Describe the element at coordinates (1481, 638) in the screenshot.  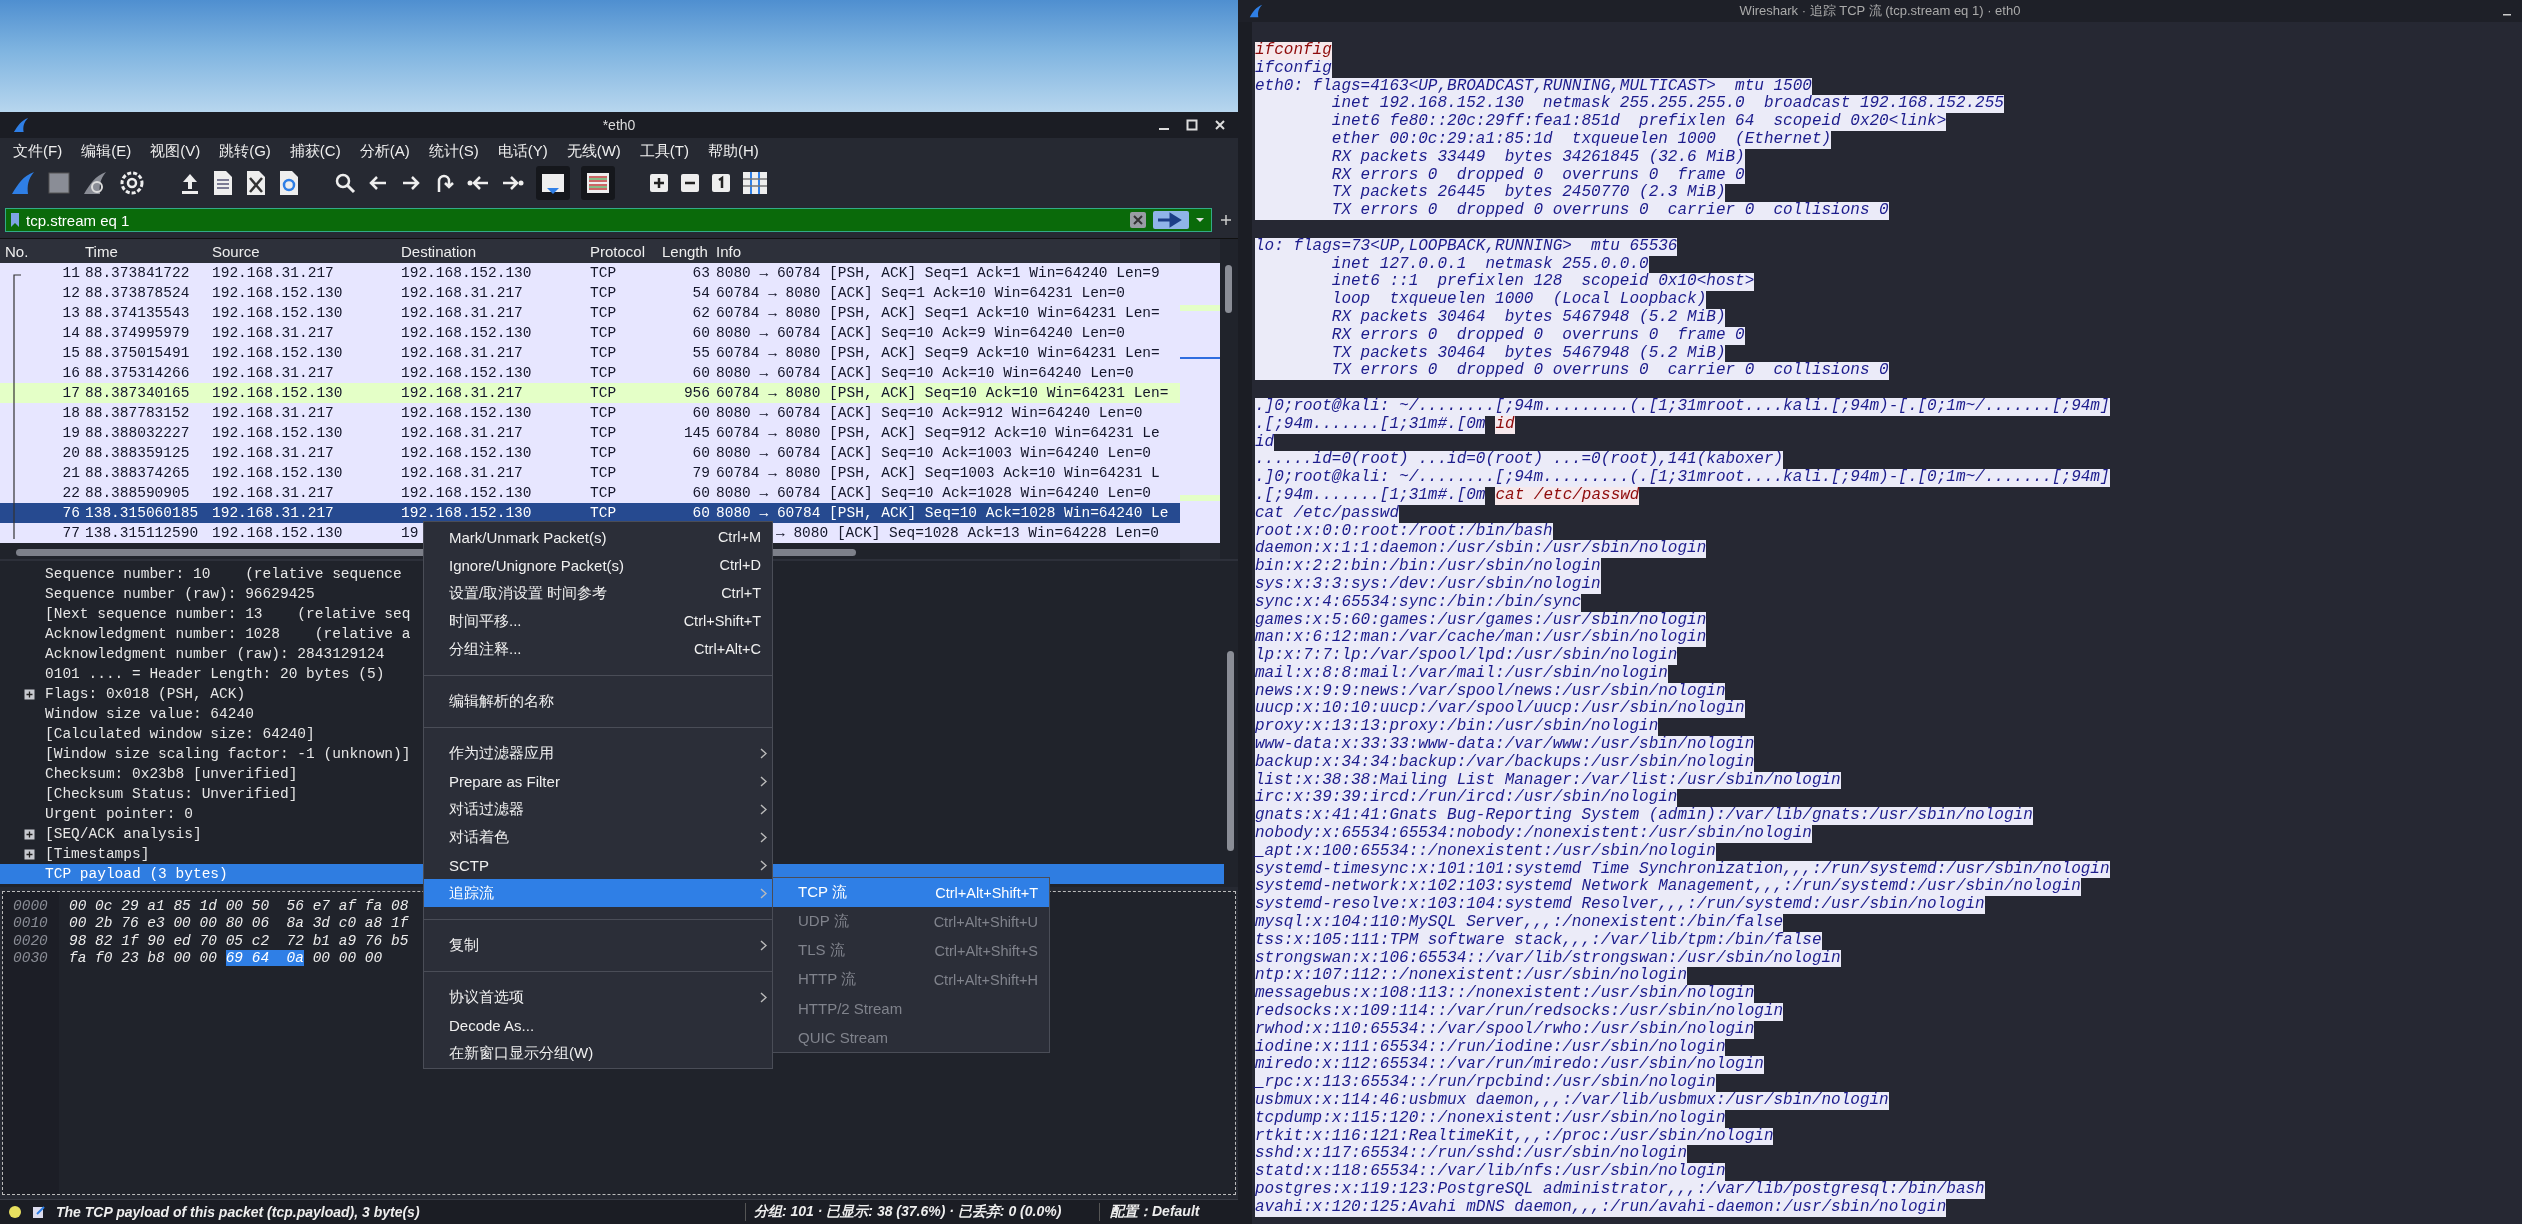
I see `received-text: man:x:6:12:man:/var/cache/man:/usr/sbin/nologin` at that location.